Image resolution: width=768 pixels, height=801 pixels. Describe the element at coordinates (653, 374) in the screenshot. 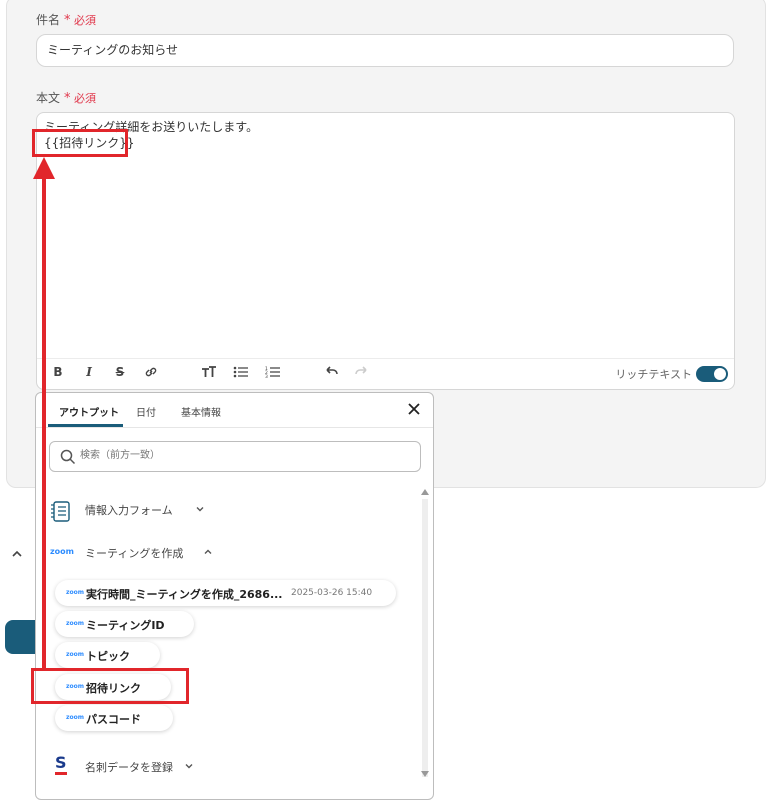

I see `rich-text-label: リッチテキスト` at that location.